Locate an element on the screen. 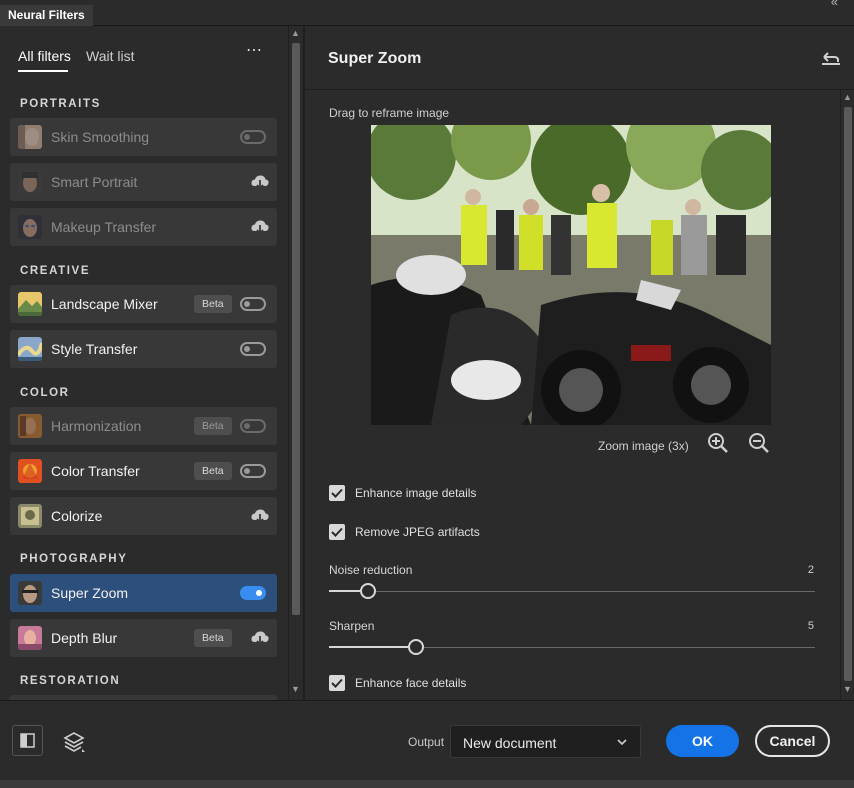  chevron-down-icon is located at coordinates (622, 742).